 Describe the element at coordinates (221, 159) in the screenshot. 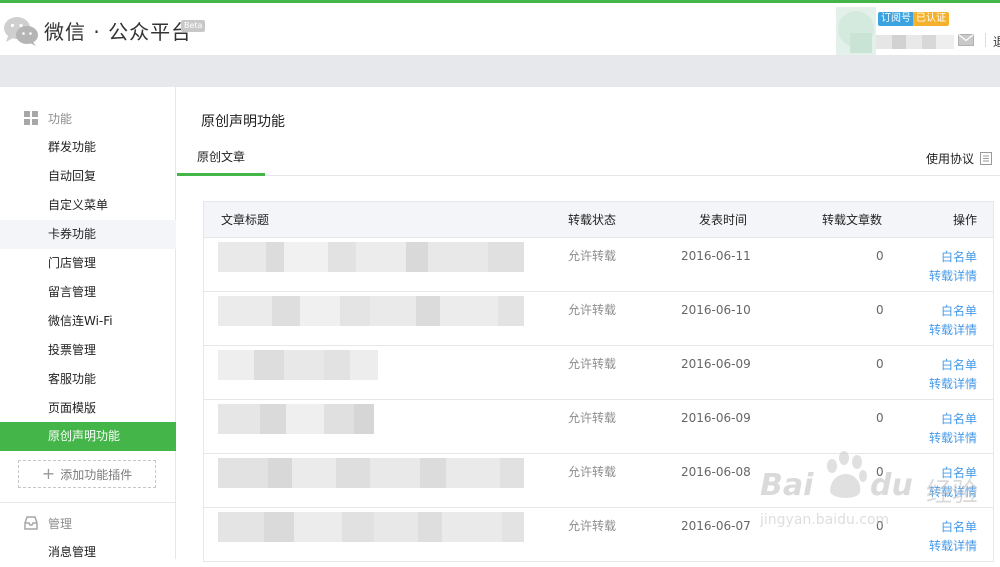

I see `tab-original-articles: 原创文章` at that location.